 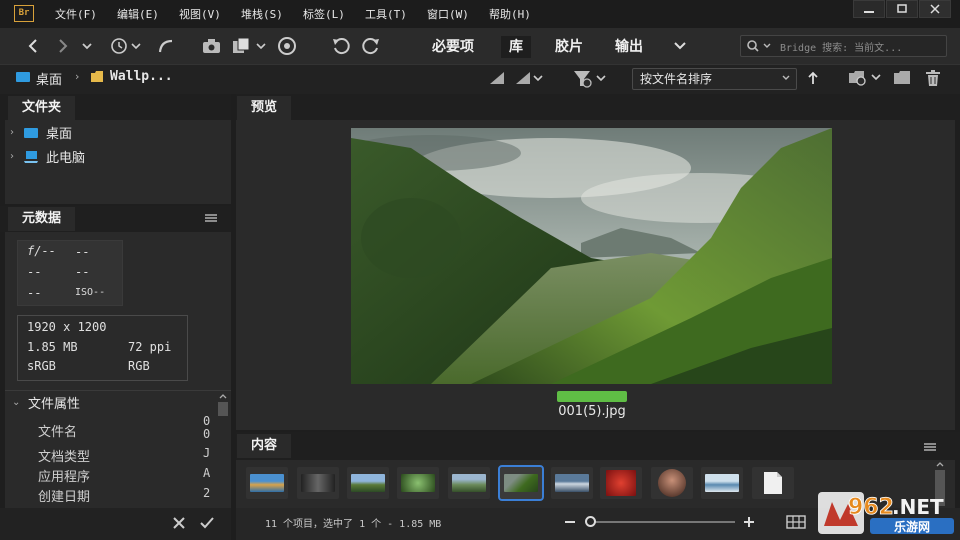 I want to click on thumbnail-quality-icon, so click(x=516, y=78).